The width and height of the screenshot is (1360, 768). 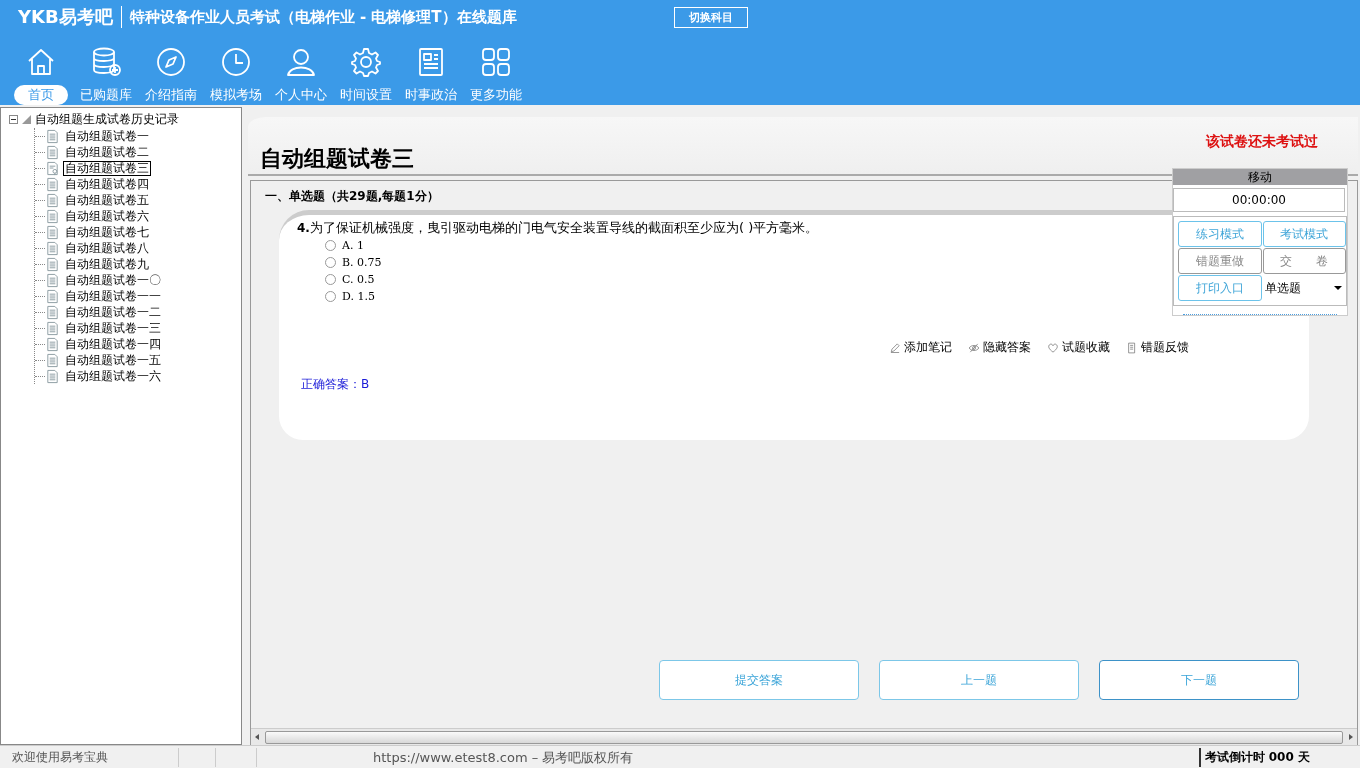 I want to click on tree-item: 自动组题试卷九, so click(x=107, y=264).